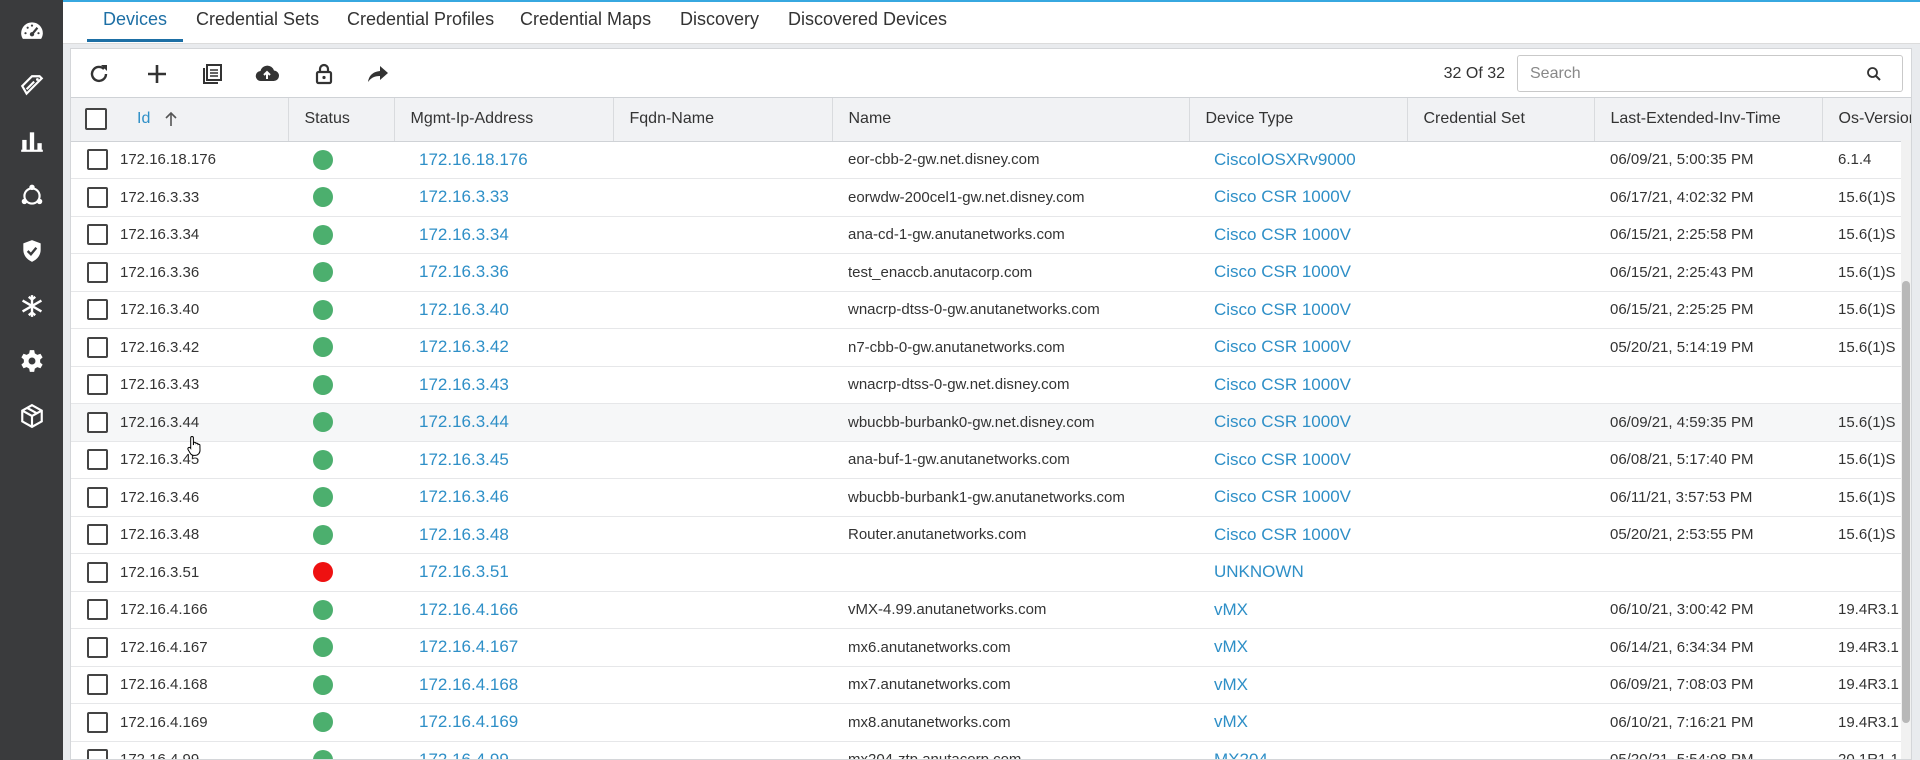  What do you see at coordinates (503, 722) in the screenshot?
I see `mgmt-ip-link: 172.16.4.169` at bounding box center [503, 722].